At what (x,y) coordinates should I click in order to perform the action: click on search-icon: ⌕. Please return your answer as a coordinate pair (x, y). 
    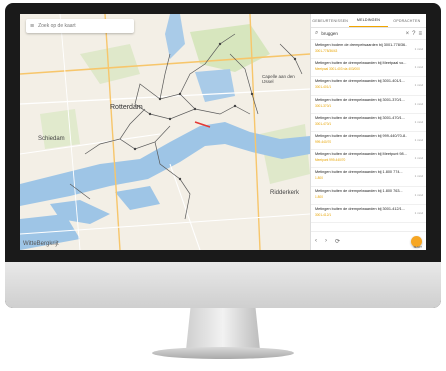
    Looking at the image, I should click on (317, 33).